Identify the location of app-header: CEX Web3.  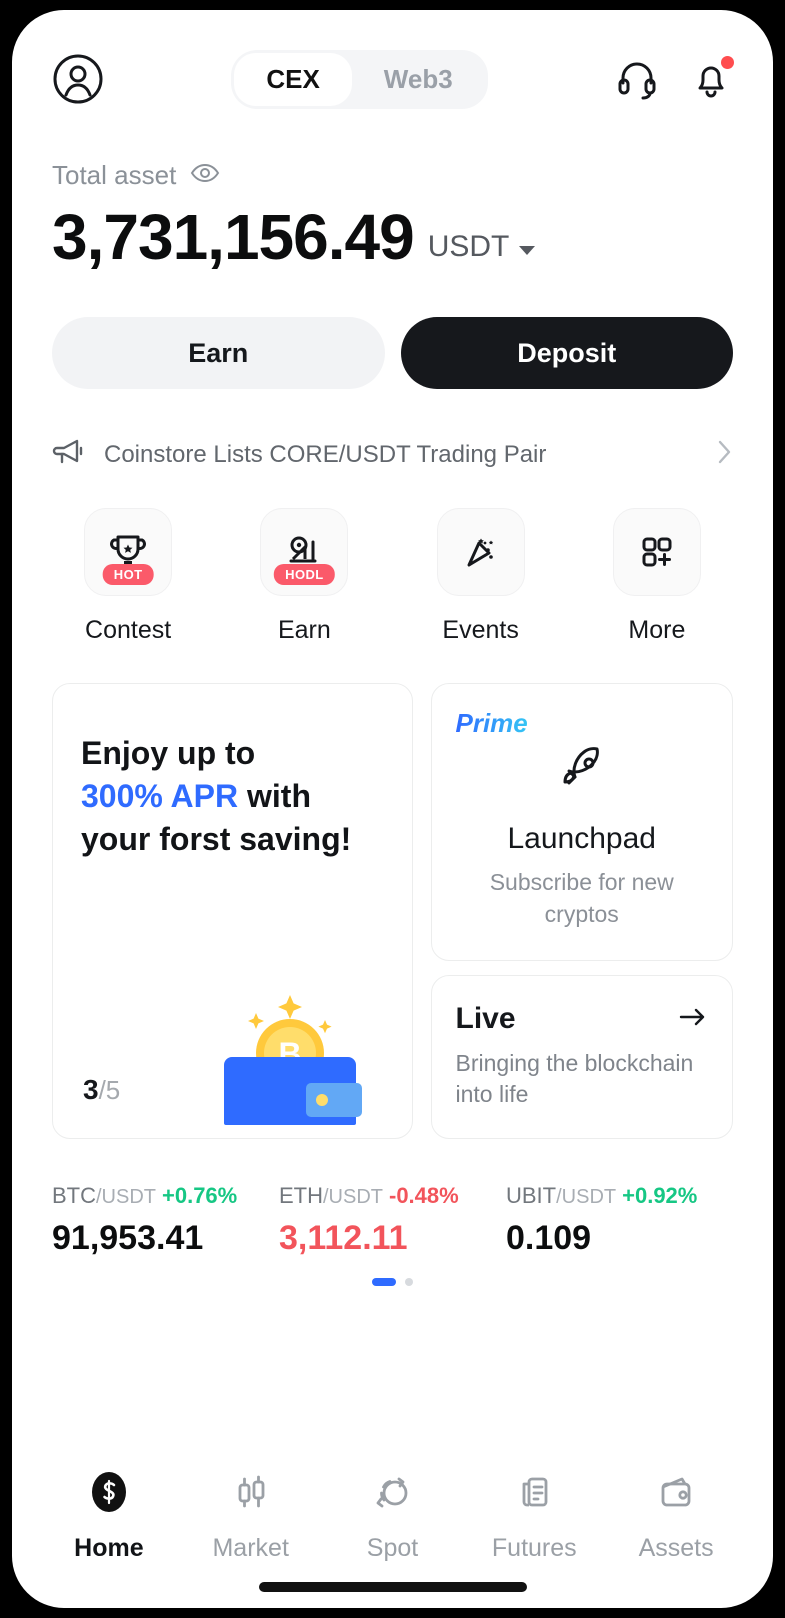
(392, 64).